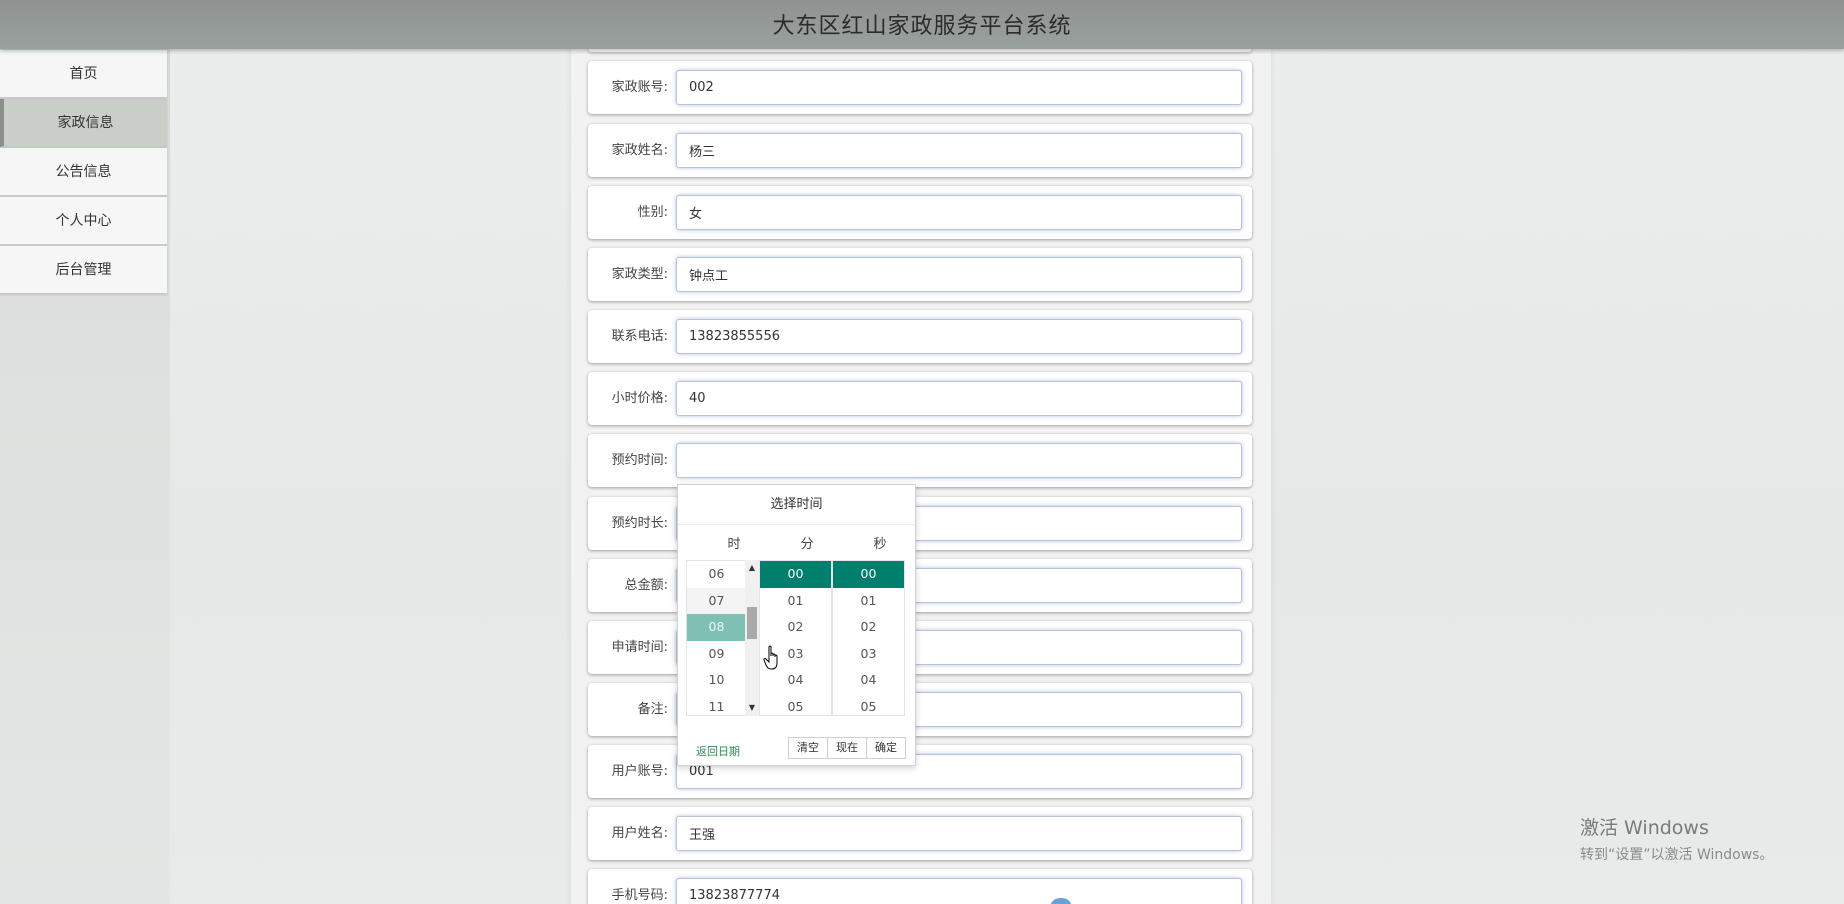  I want to click on site-title: 大东区红山家政服务平台系统, so click(922, 26).